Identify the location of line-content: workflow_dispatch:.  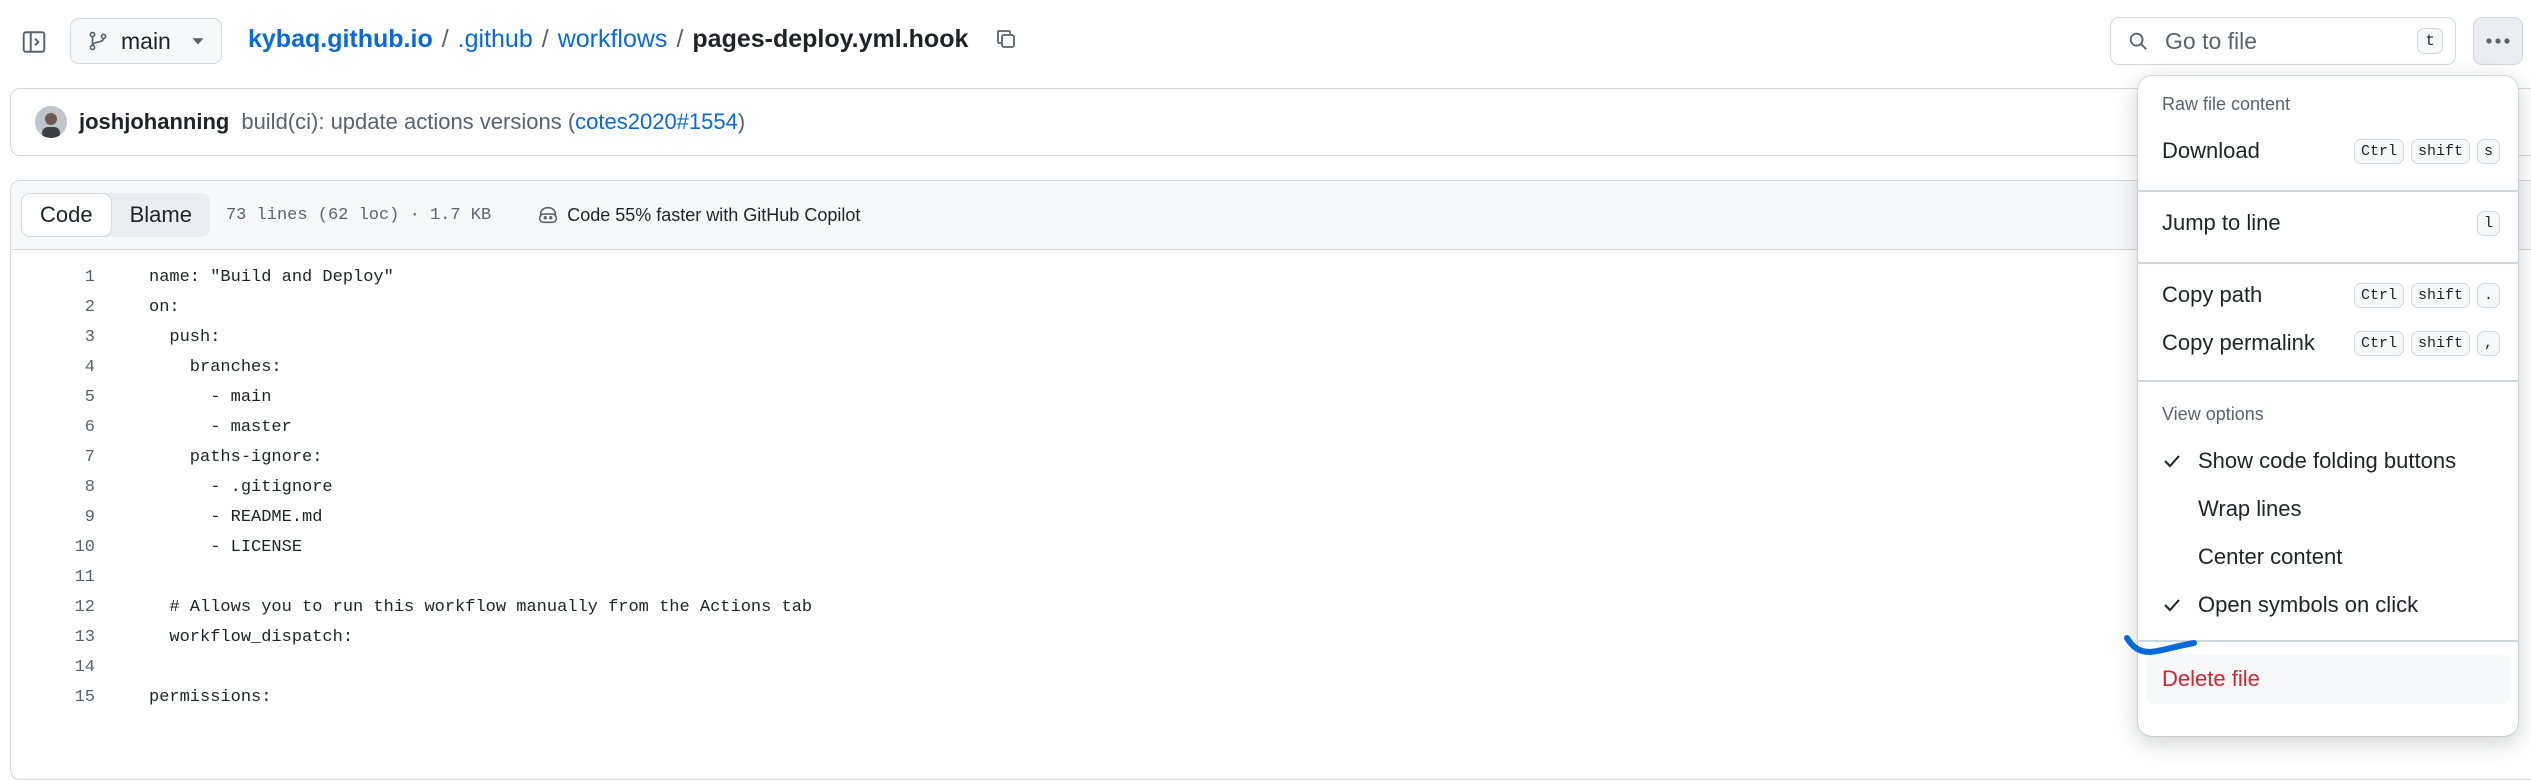
(251, 637).